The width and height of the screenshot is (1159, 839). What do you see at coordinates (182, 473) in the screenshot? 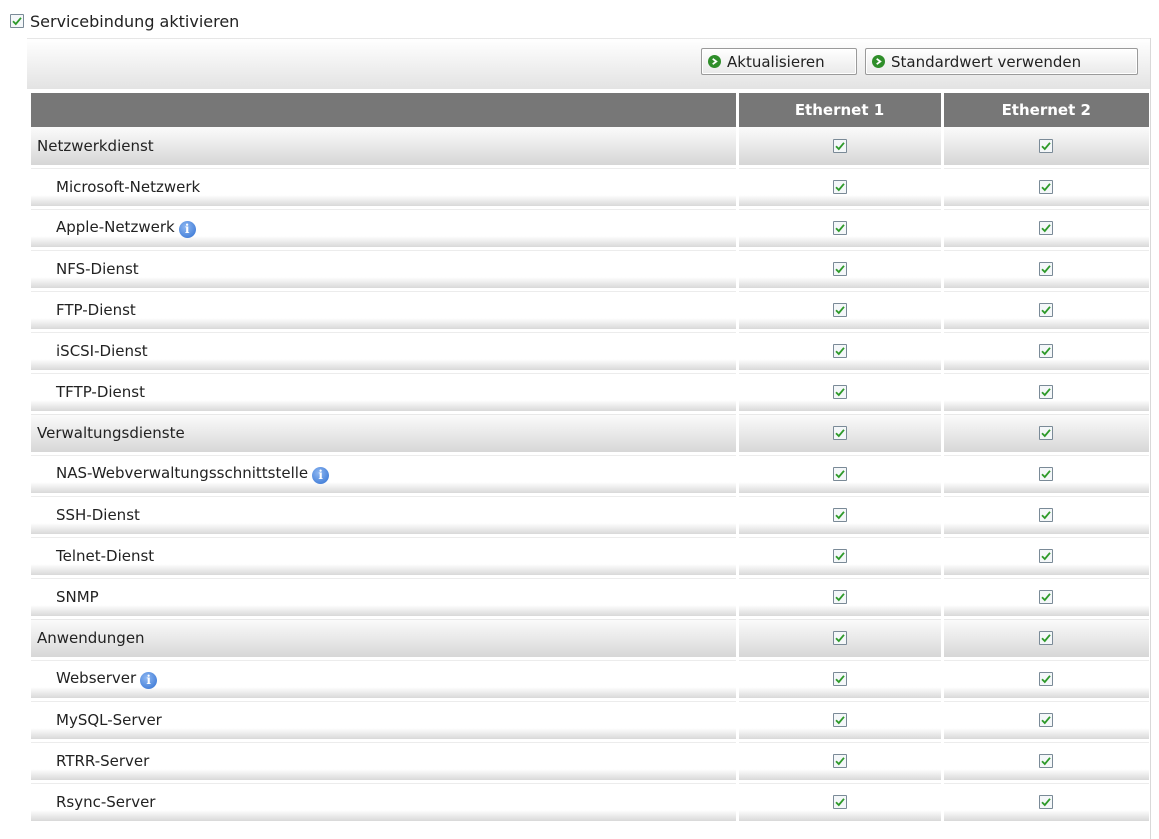
I see `service-name: NAS-Webverwaltungsschnittstelle` at bounding box center [182, 473].